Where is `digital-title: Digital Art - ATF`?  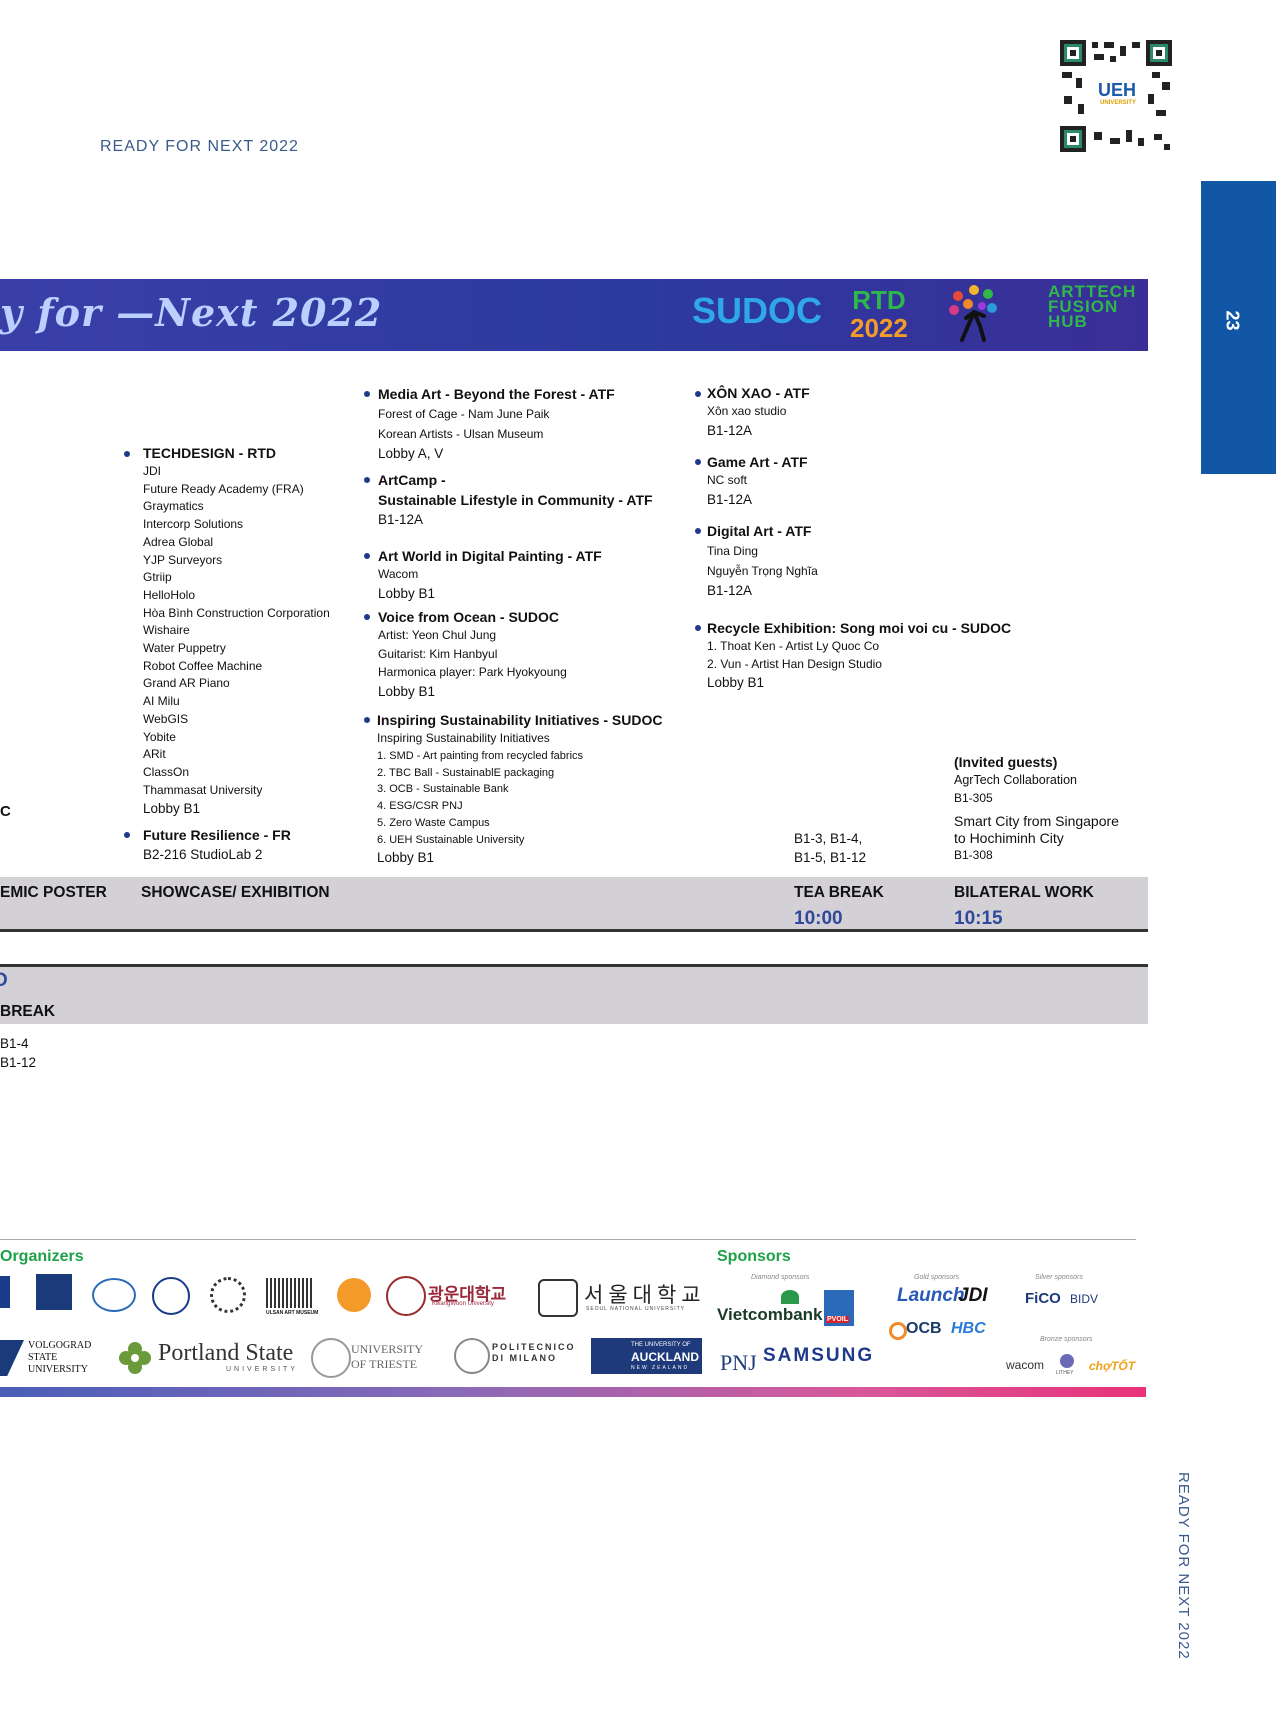 digital-title: Digital Art - ATF is located at coordinates (759, 531).